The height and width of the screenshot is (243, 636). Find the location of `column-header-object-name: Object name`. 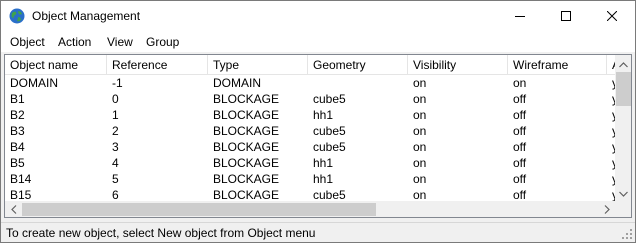

column-header-object-name: Object name is located at coordinates (56, 65).